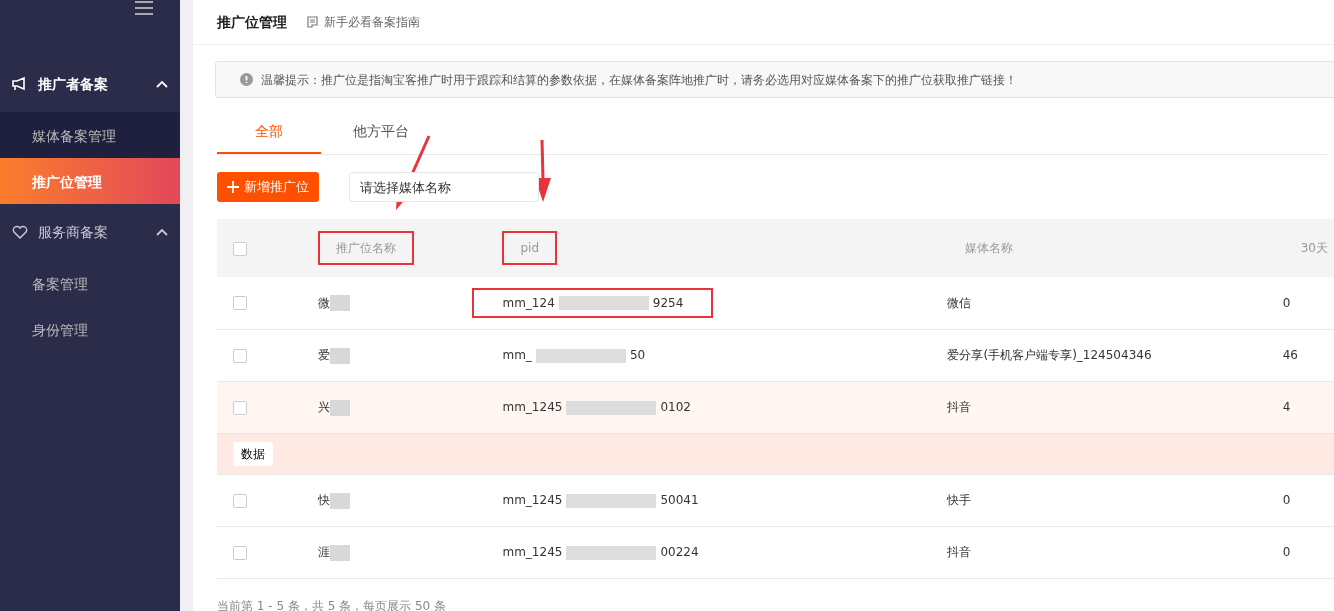 Image resolution: width=1334 pixels, height=611 pixels. I want to click on column-header: 媒体名称, so click(989, 248).